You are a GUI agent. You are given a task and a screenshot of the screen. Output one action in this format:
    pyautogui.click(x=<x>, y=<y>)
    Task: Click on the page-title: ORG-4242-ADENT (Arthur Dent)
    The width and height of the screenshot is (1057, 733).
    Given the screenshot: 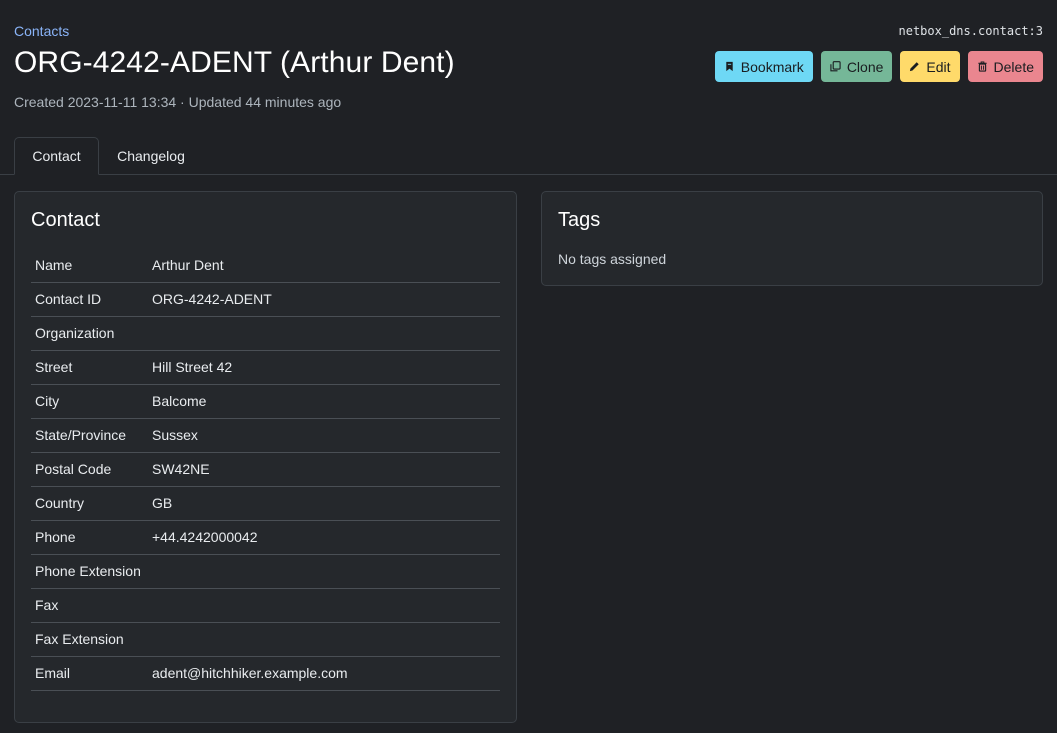 What is the action you would take?
    pyautogui.click(x=234, y=62)
    